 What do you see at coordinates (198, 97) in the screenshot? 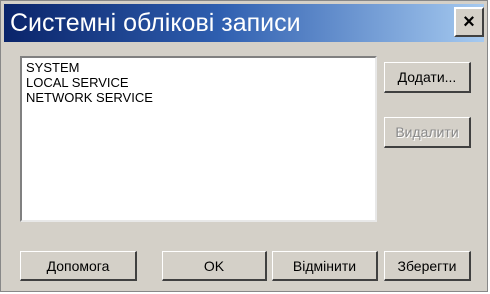
I see `list-item-network-service: NETWORK SERVICE` at bounding box center [198, 97].